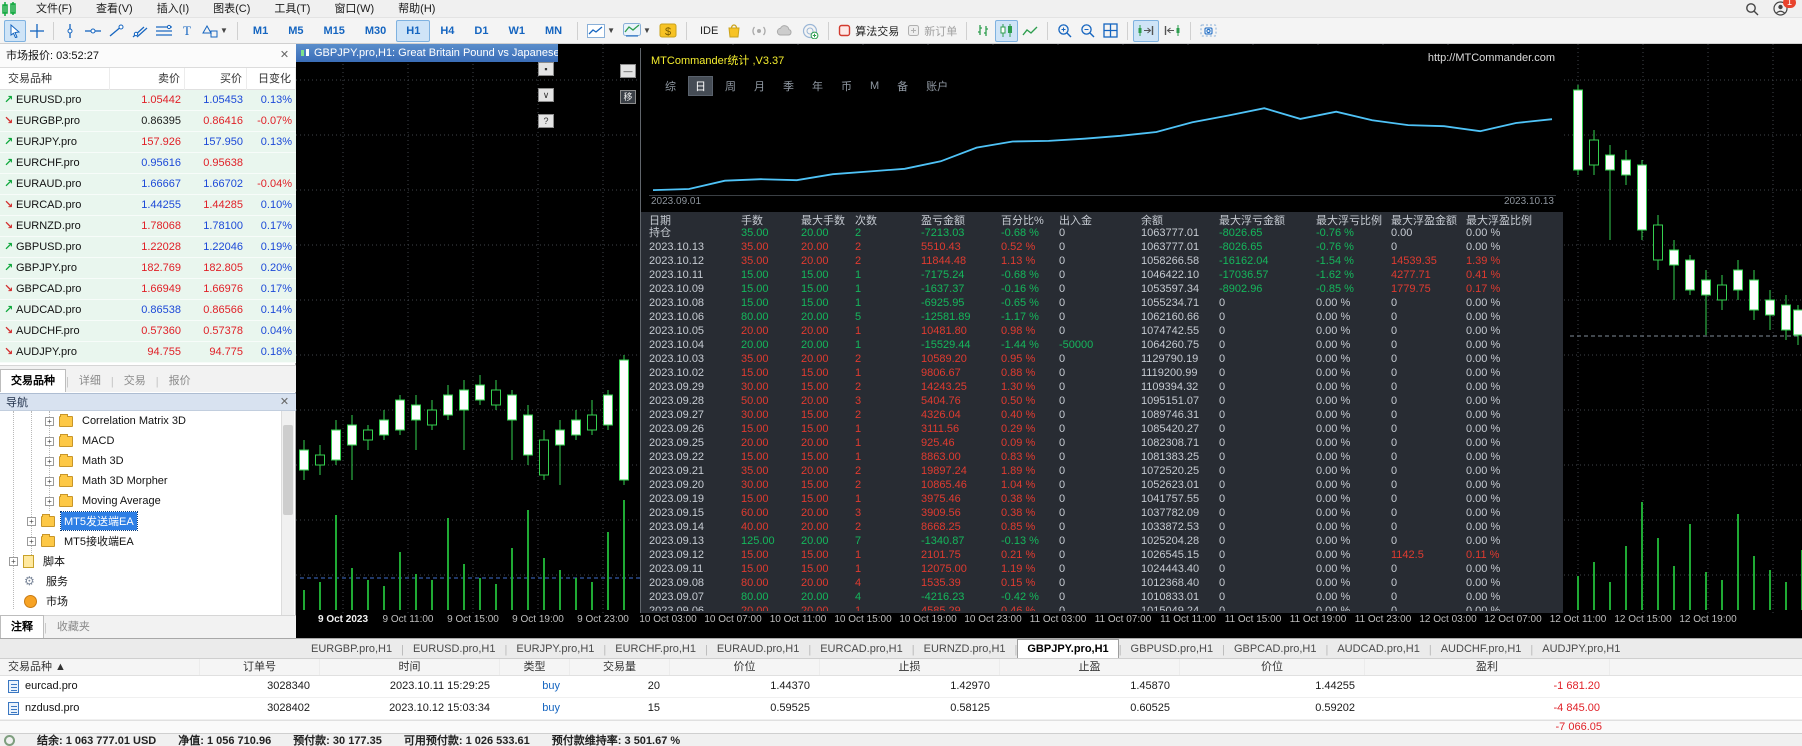 The width and height of the screenshot is (1802, 746). What do you see at coordinates (788, 86) in the screenshot?
I see `stats-menu-item-4: 季` at bounding box center [788, 86].